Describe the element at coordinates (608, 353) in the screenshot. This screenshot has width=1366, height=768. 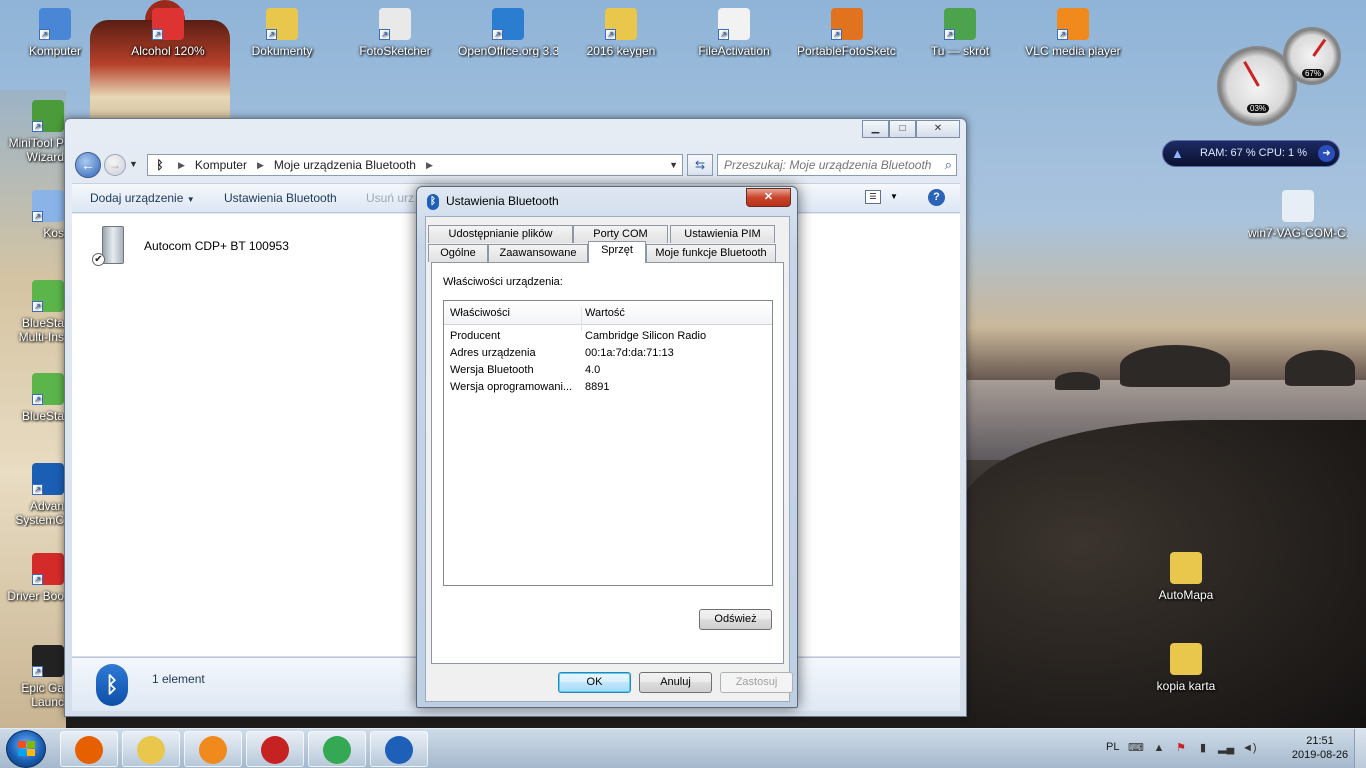
I see `property-row: Adres urządzenia 00:1a:7d:da:71:13` at that location.